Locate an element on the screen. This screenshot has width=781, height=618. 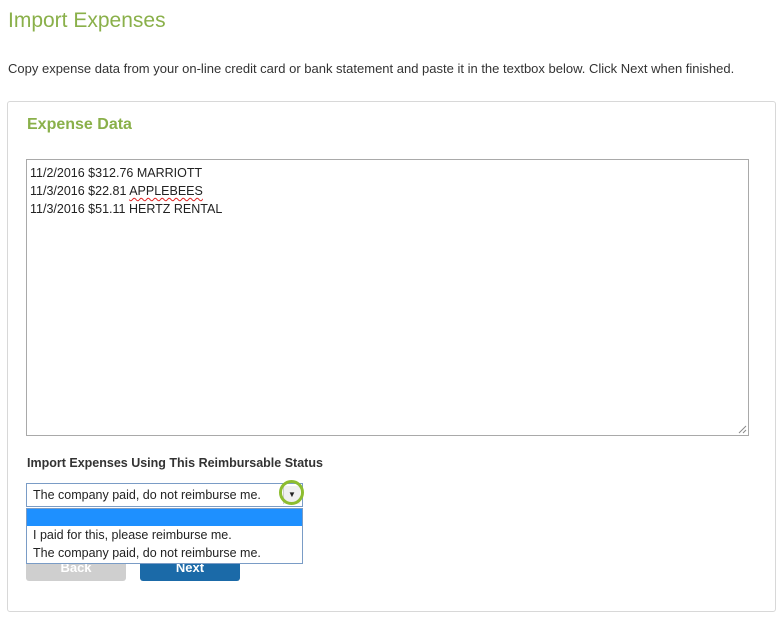
expense-line: 11/3/2016 $22.81 APPLEBEES is located at coordinates (116, 191).